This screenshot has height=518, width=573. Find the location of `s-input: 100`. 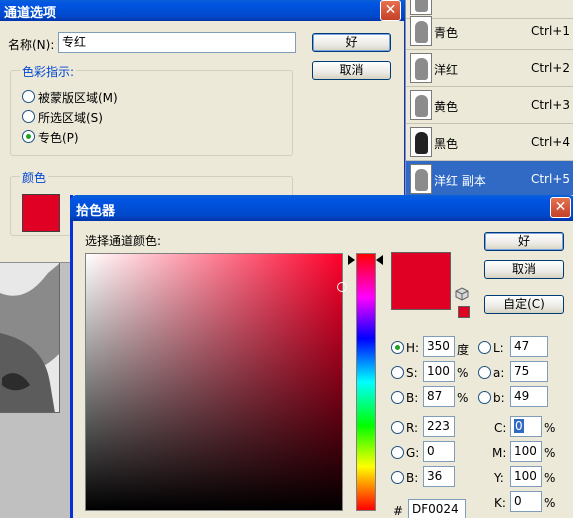

s-input: 100 is located at coordinates (439, 371).